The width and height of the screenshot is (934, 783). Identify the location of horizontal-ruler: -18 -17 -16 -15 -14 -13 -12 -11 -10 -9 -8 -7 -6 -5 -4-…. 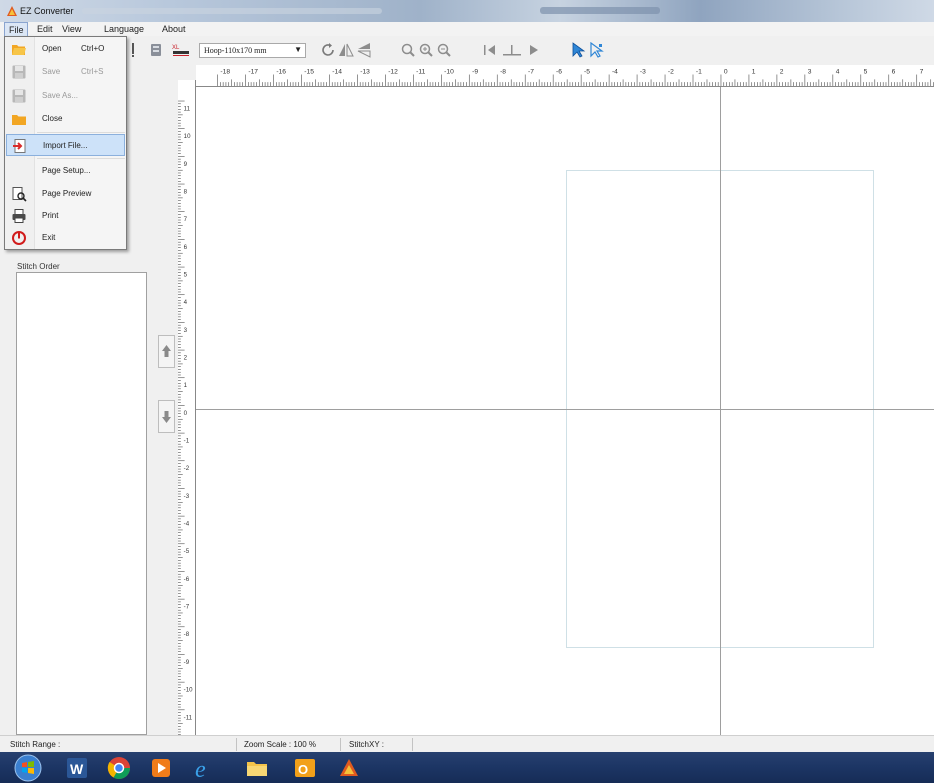
(565, 76).